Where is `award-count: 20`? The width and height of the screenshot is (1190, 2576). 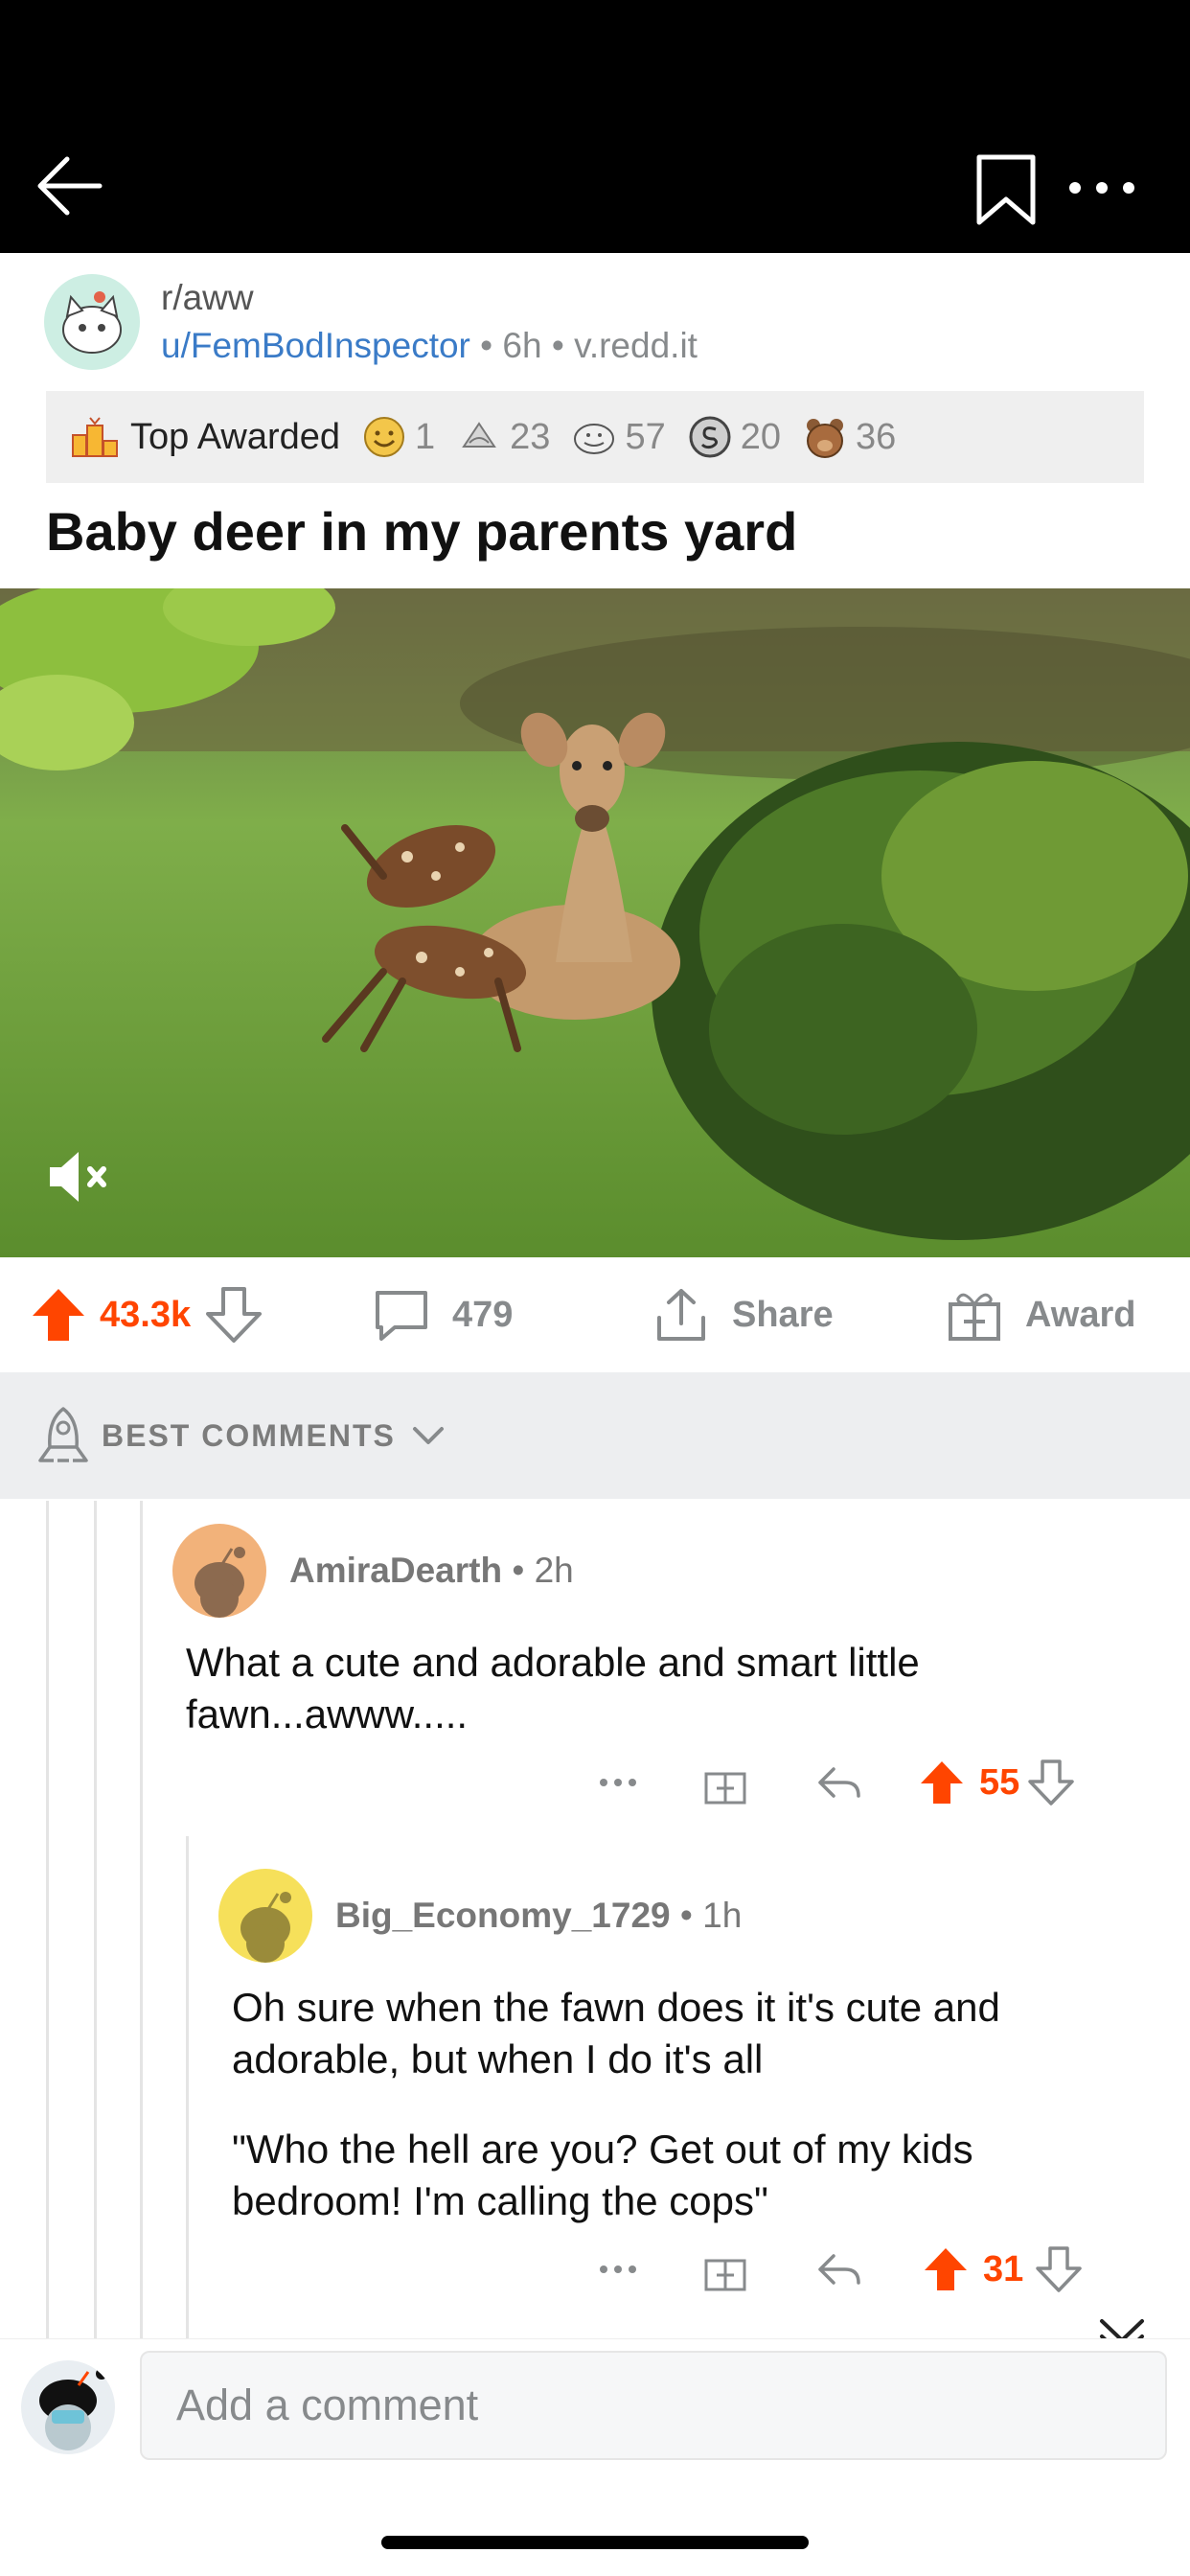
award-count: 20 is located at coordinates (761, 436).